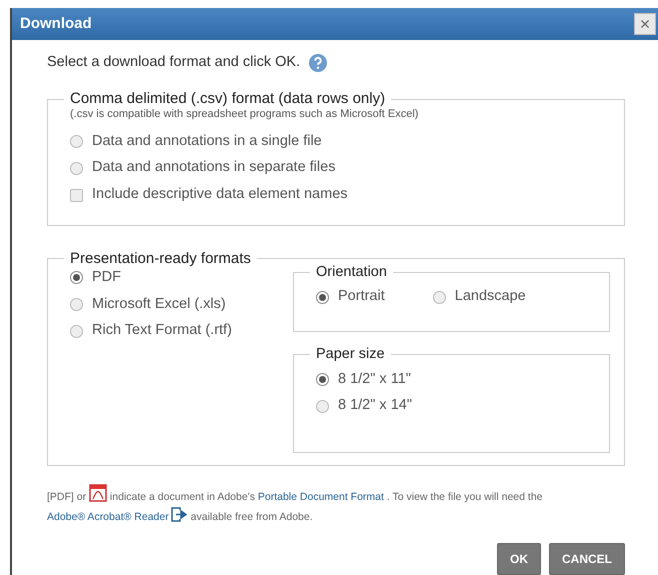 This screenshot has height=575, width=658. Describe the element at coordinates (336, 505) in the screenshot. I see `footnote-text: [PDF] or indicate a document in Adobe's Portable Document Format . To view the file you will need the Adobe® Acrobat® Reader available free from Adobe.` at that location.